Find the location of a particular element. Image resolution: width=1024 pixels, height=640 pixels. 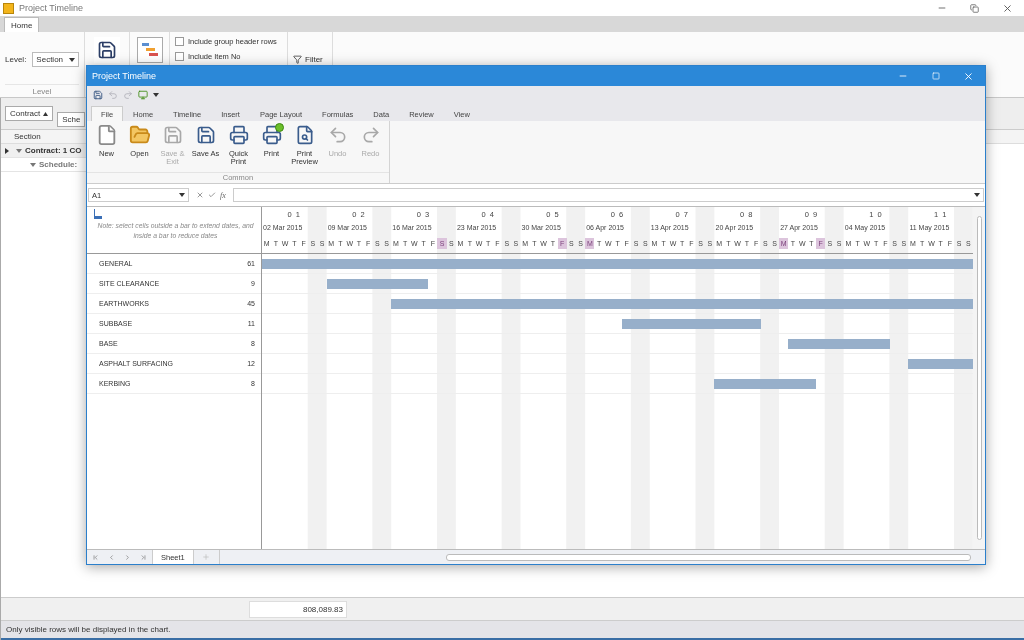

enter-icon is located at coordinates (212, 195).